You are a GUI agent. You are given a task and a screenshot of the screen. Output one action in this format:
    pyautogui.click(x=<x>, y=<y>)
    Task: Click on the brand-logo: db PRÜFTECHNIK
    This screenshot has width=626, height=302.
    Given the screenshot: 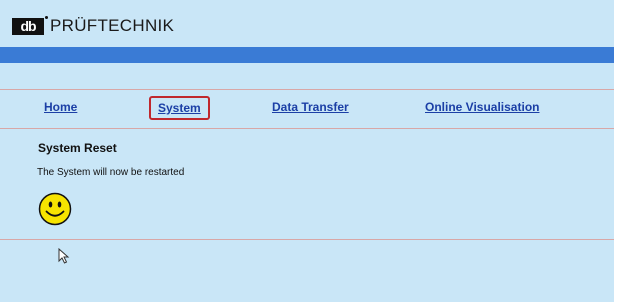 What is the action you would take?
    pyautogui.click(x=93, y=25)
    